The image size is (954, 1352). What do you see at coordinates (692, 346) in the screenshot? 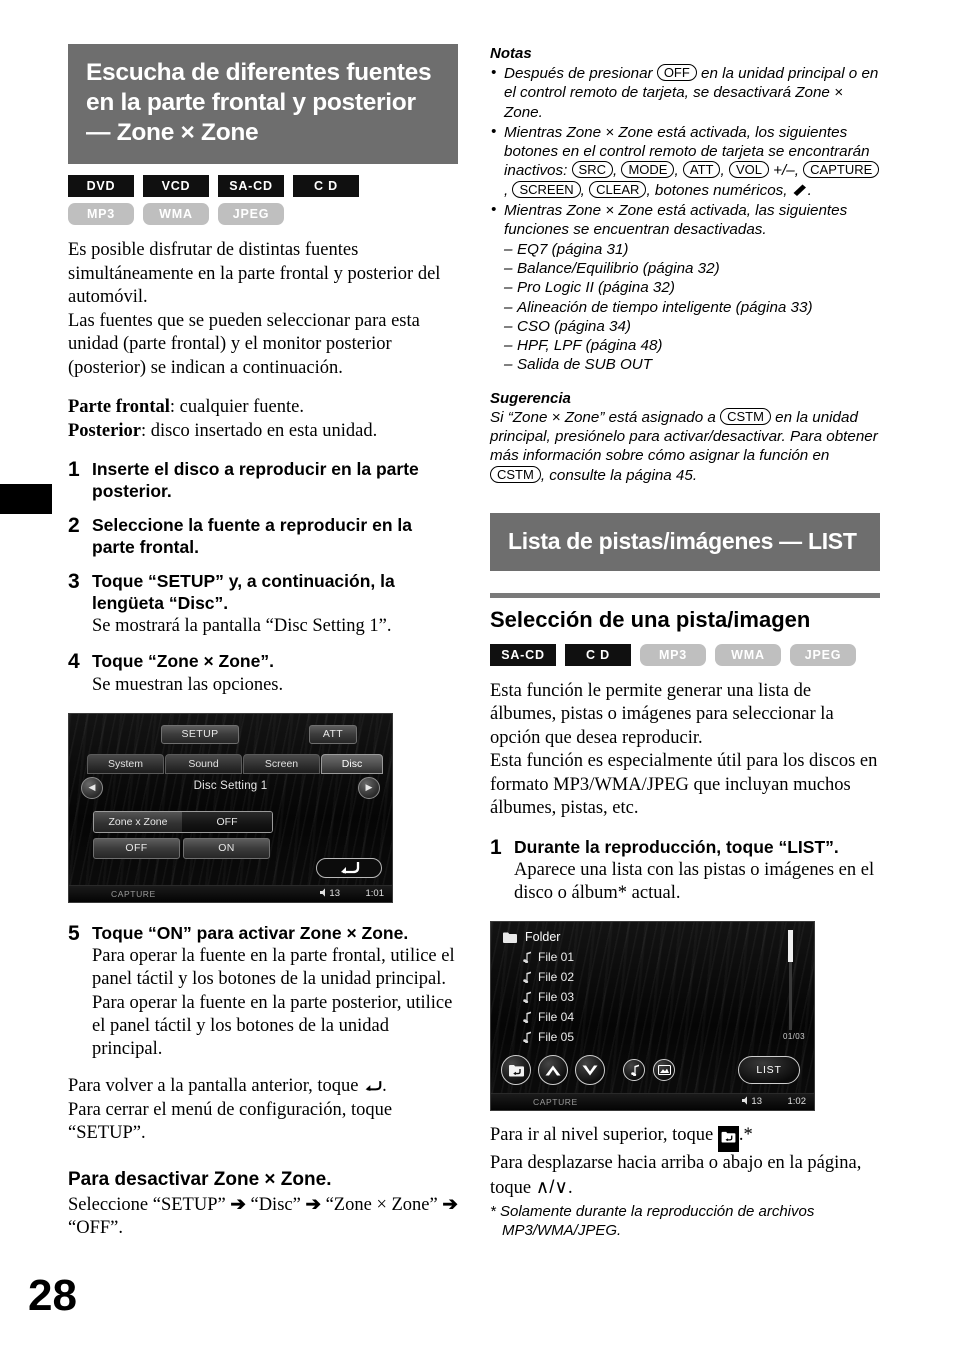
I see `disabled-function-item: HPF, LPF (página 48)` at bounding box center [692, 346].